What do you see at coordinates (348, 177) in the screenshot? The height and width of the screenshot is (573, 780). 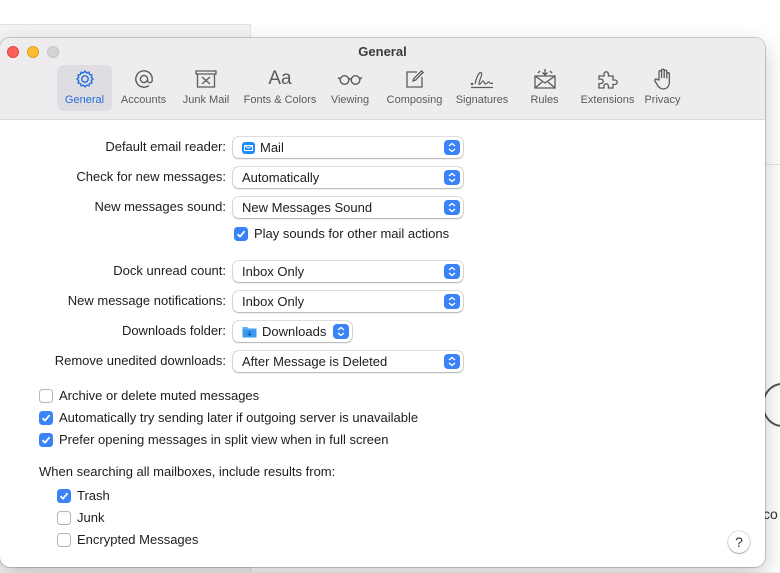 I see `check-messages-select: Automatically` at bounding box center [348, 177].